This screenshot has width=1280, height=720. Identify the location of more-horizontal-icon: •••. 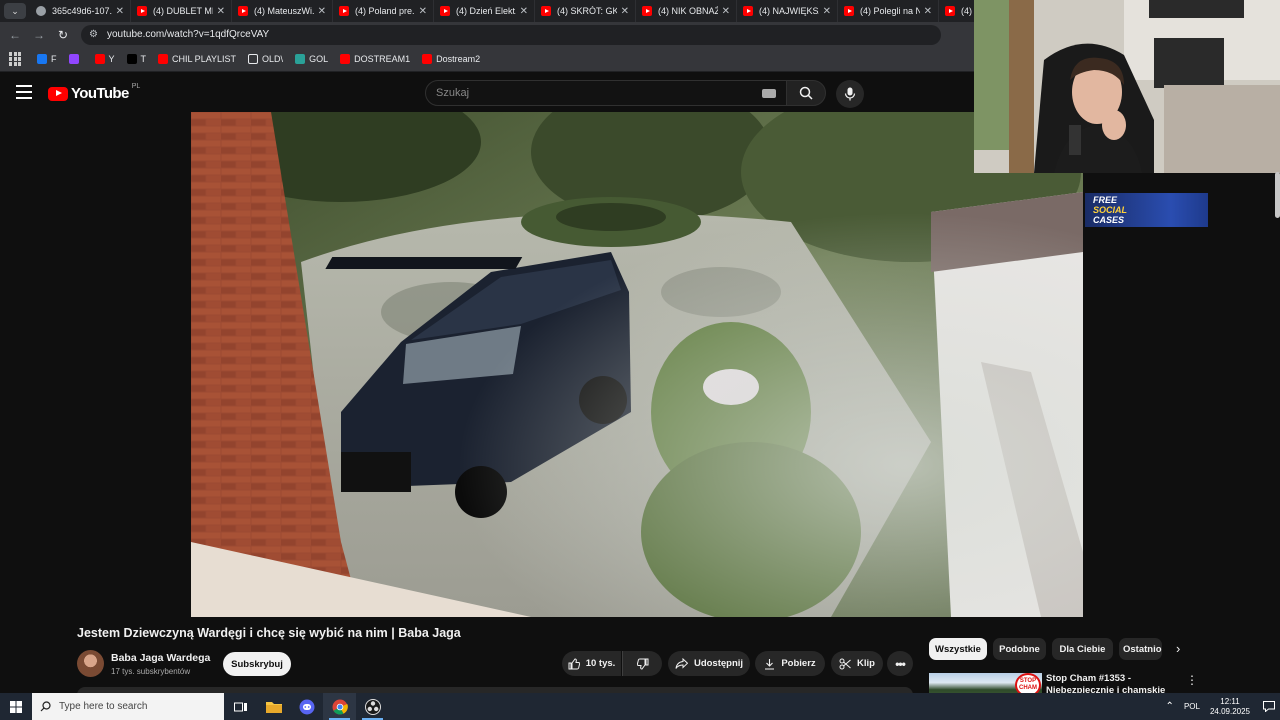
(900, 663).